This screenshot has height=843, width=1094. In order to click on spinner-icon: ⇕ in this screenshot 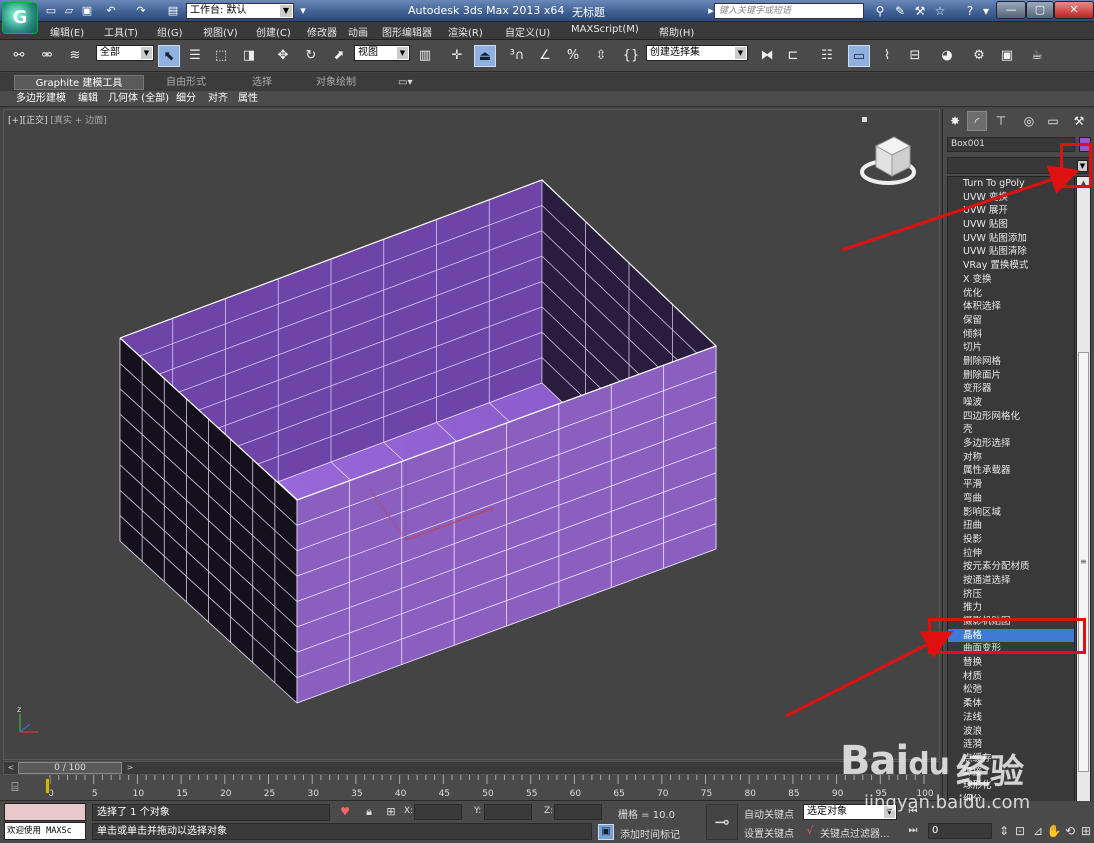, I will do `click(1004, 831)`.